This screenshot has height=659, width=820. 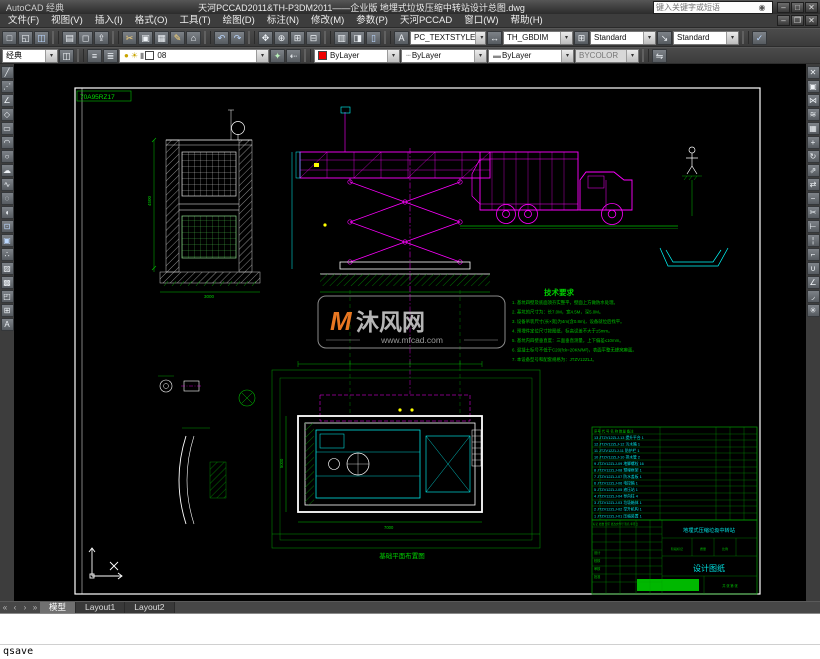 I want to click on bom-row: 5 JTZV12ZLJ-05 液压站 1, so click(x=616, y=489).